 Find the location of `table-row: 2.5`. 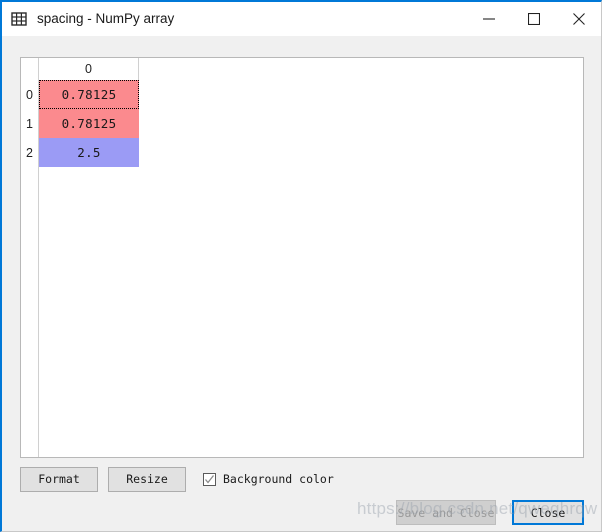

table-row: 2.5 is located at coordinates (311, 152).